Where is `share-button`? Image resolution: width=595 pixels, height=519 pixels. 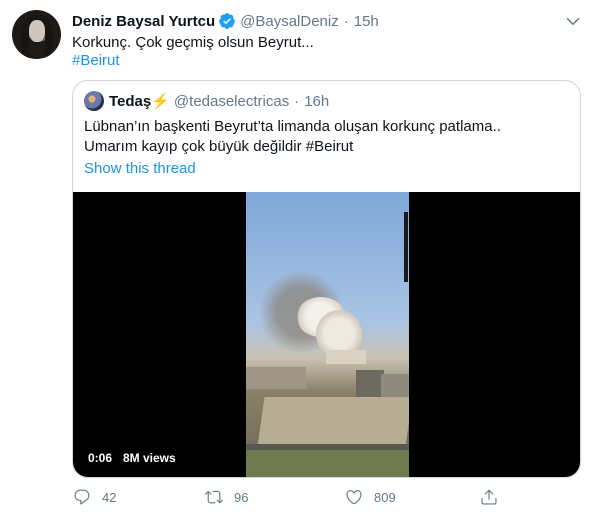
share-button is located at coordinates (489, 497).